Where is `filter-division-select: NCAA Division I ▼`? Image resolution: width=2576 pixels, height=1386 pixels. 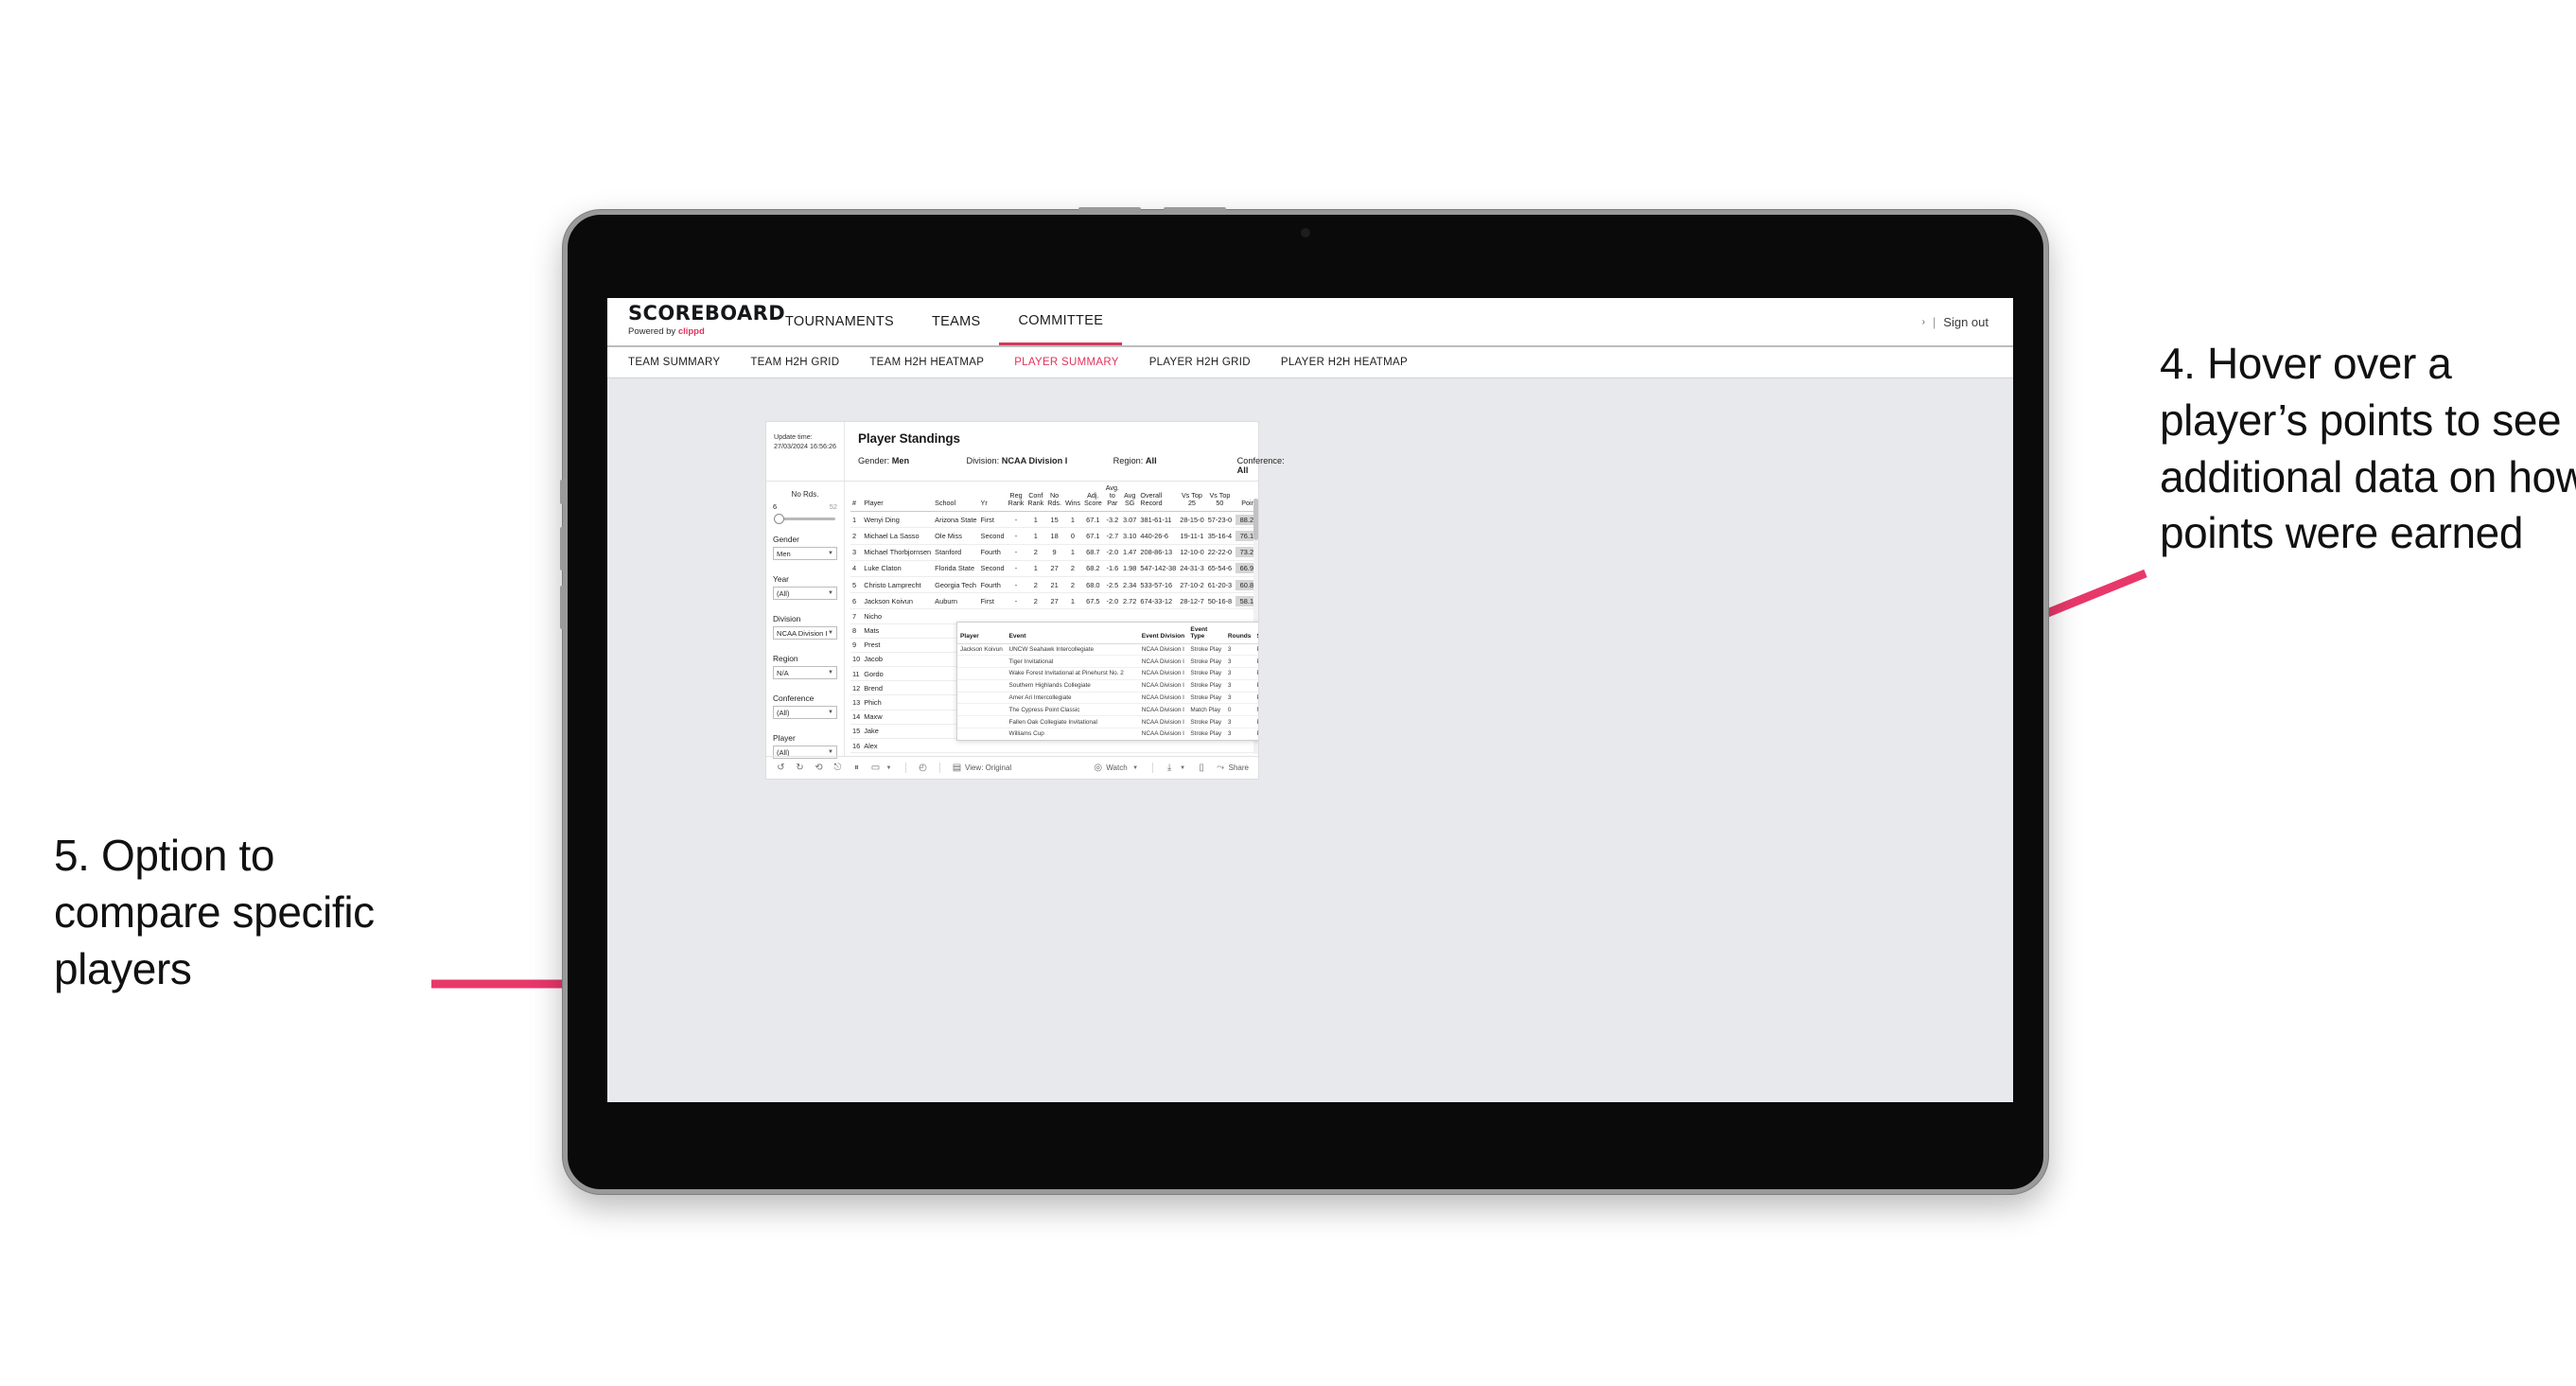 filter-division-select: NCAA Division I ▼ is located at coordinates (805, 633).